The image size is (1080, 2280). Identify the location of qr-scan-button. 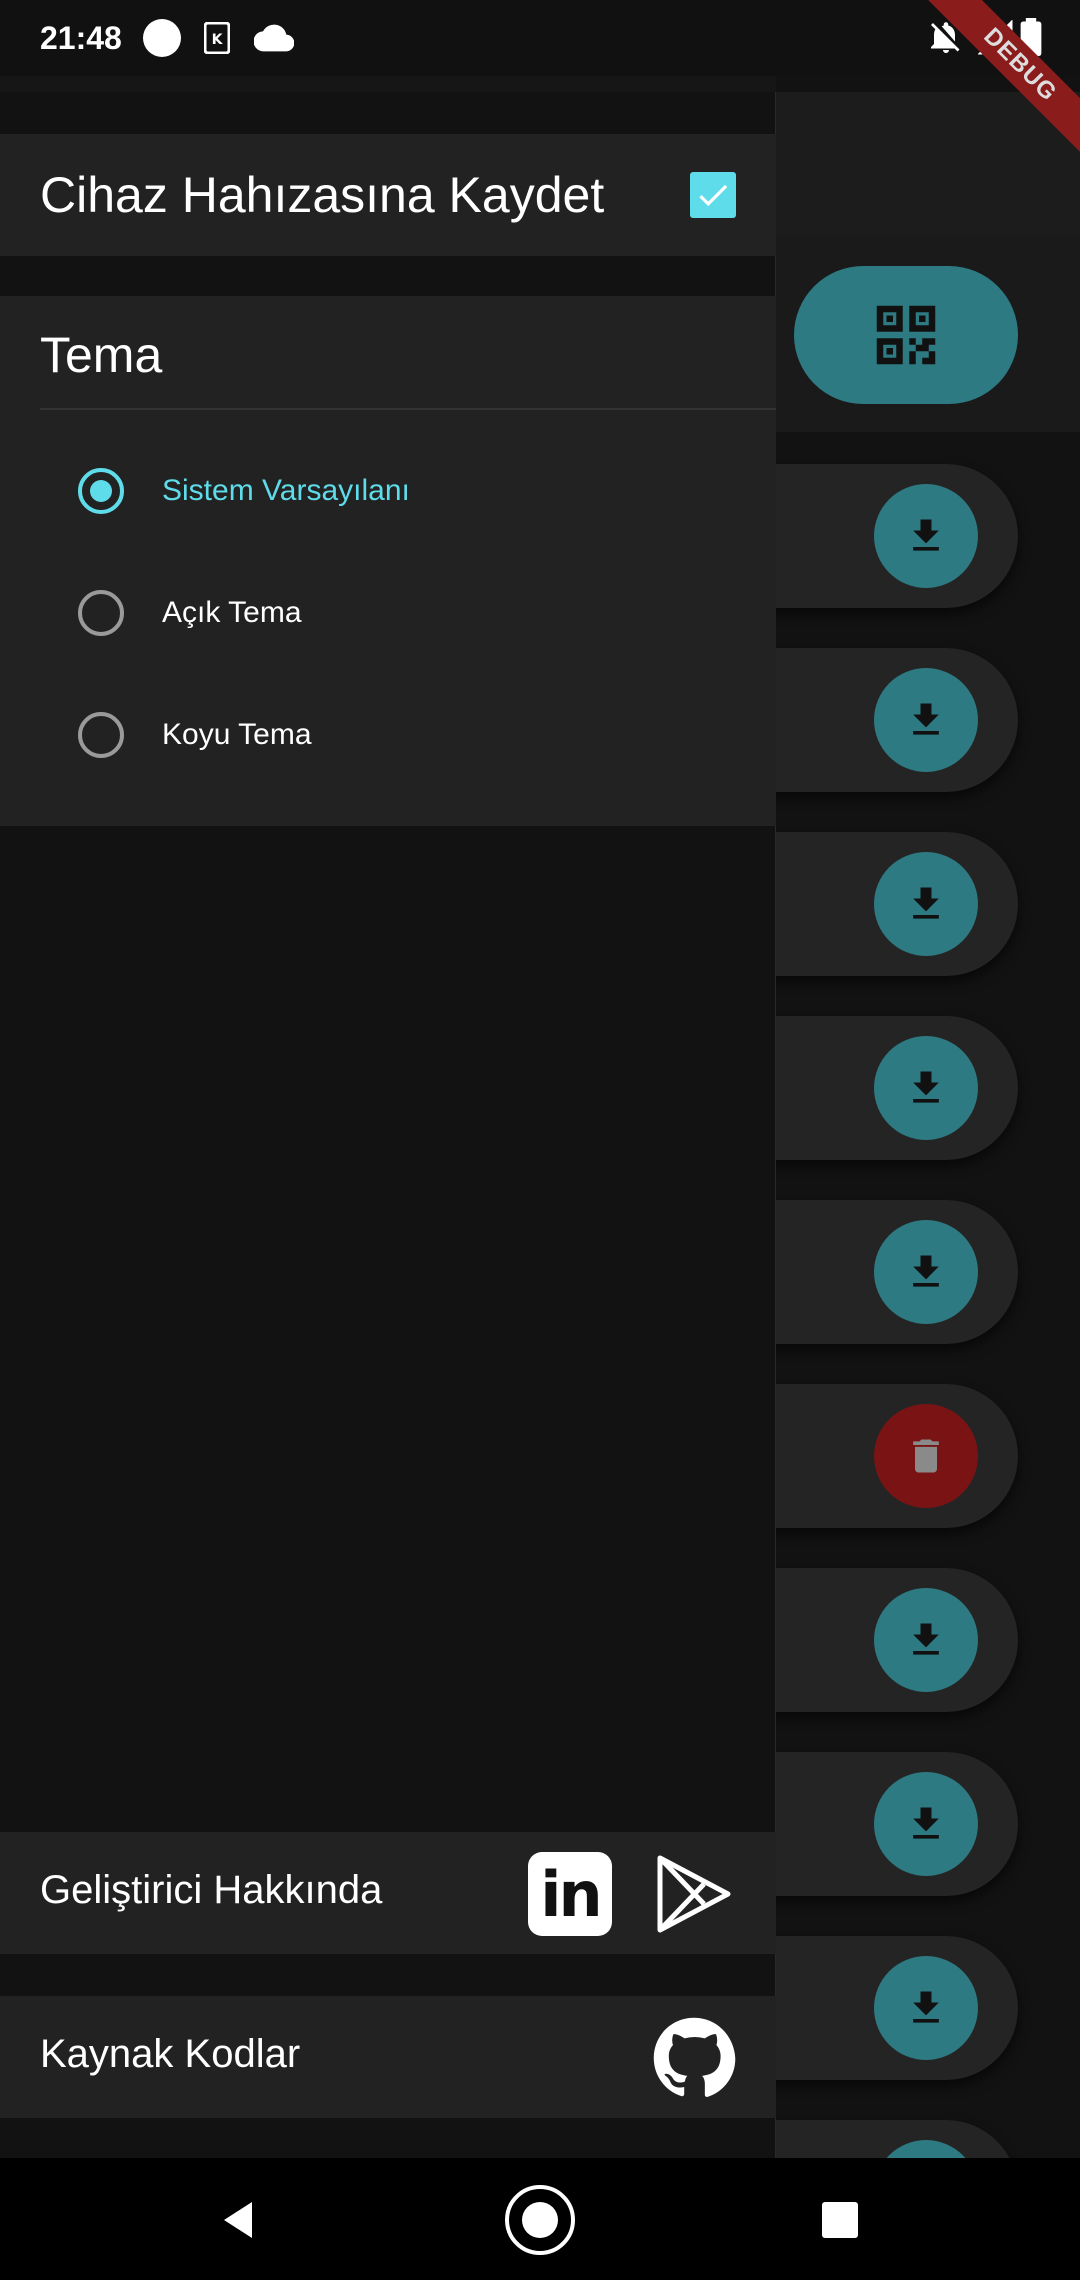
(906, 335).